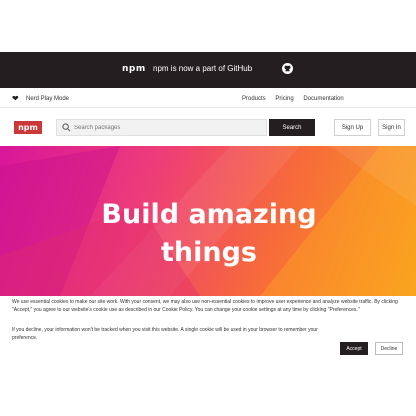 The image size is (416, 416). I want to click on search-button: Search, so click(292, 127).